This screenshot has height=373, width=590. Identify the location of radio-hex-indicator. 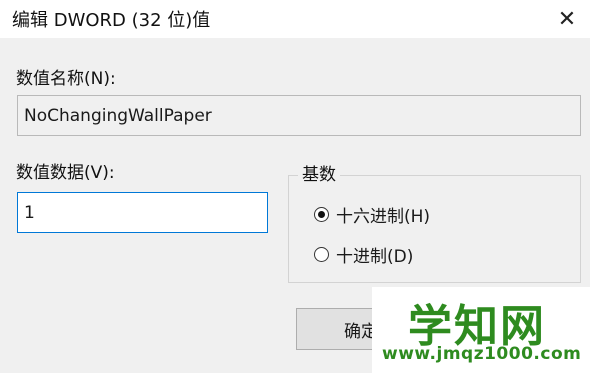
(321, 214).